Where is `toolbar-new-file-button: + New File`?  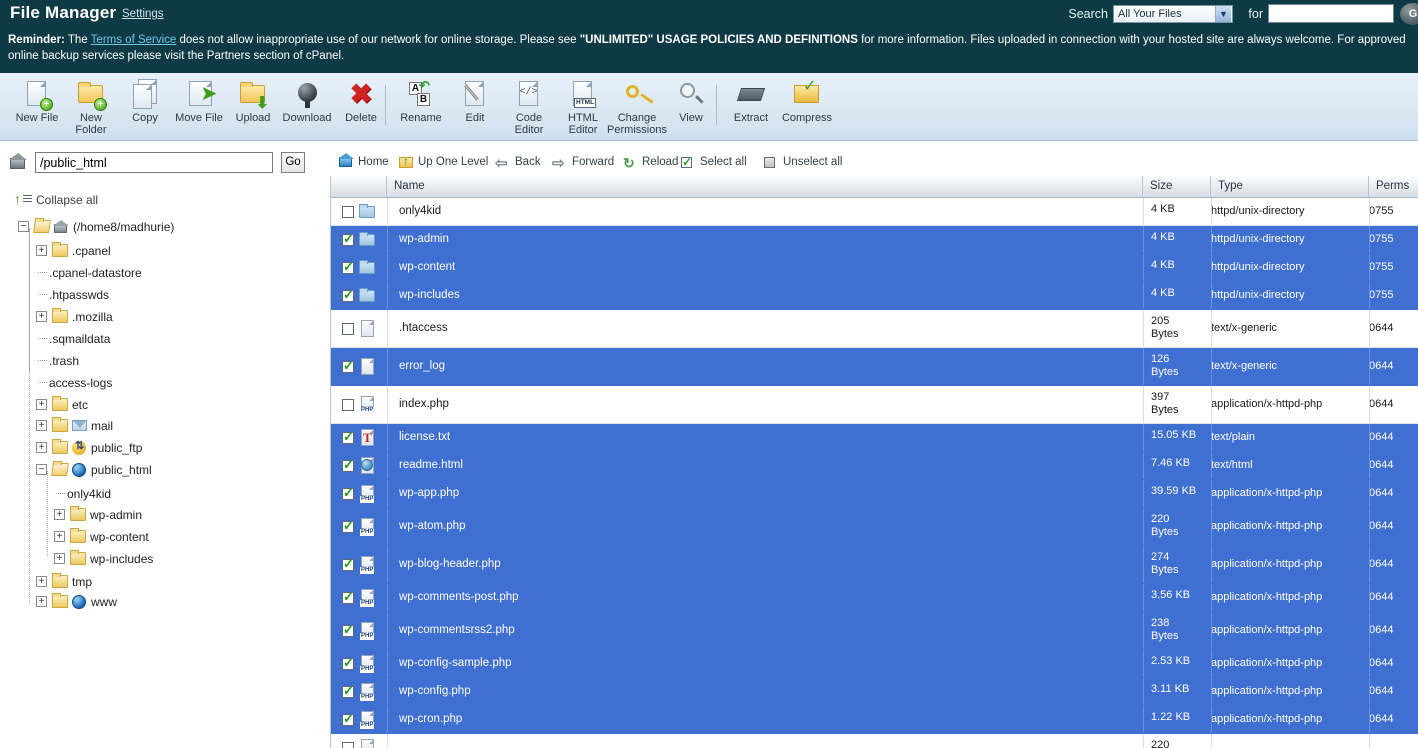
toolbar-new-file-button: + New File is located at coordinates (37, 101).